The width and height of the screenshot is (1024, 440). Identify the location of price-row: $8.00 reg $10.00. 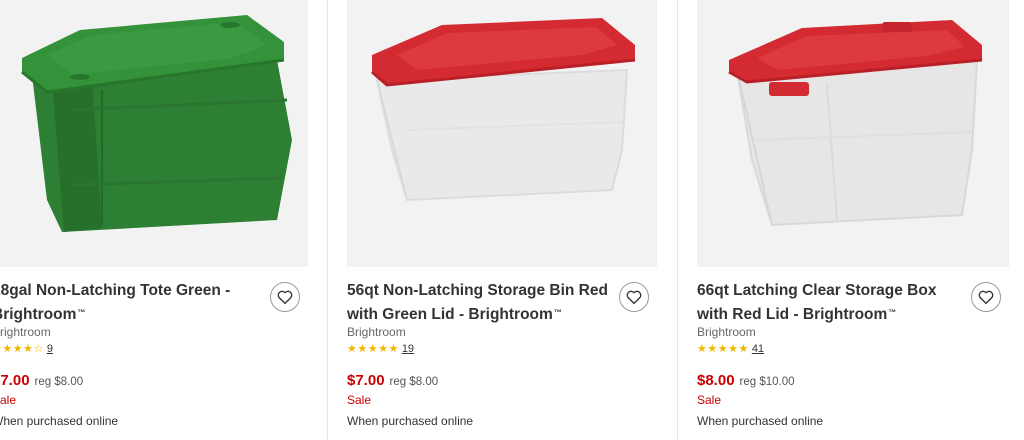
(746, 380).